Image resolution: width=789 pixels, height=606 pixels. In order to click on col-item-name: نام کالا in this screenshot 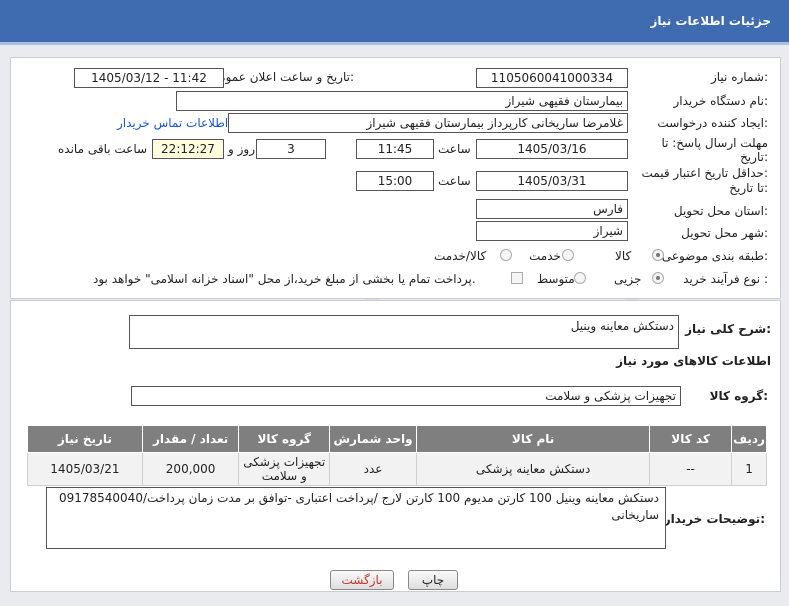, I will do `click(533, 439)`.